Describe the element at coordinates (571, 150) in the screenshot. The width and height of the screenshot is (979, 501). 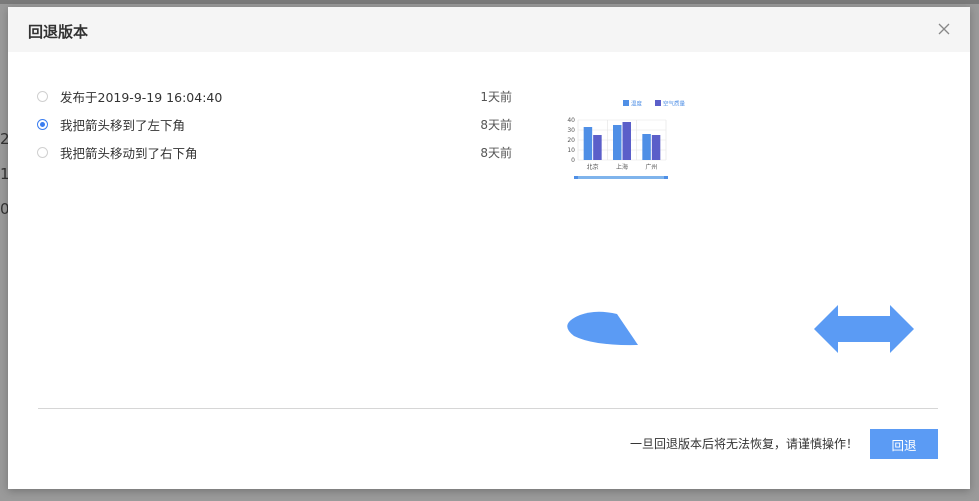
I see `y-tick-label: 10` at that location.